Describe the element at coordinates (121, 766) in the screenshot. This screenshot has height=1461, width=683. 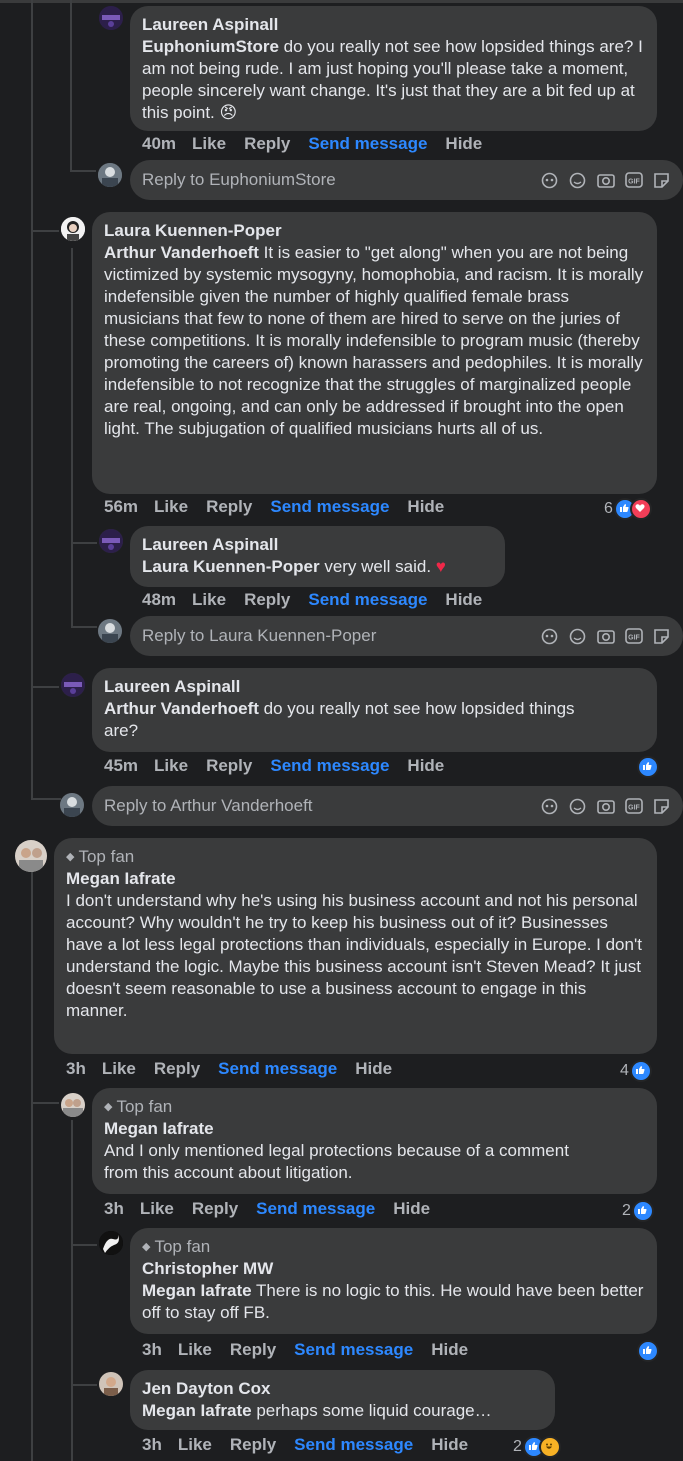
I see `timestamp: 45m` at that location.